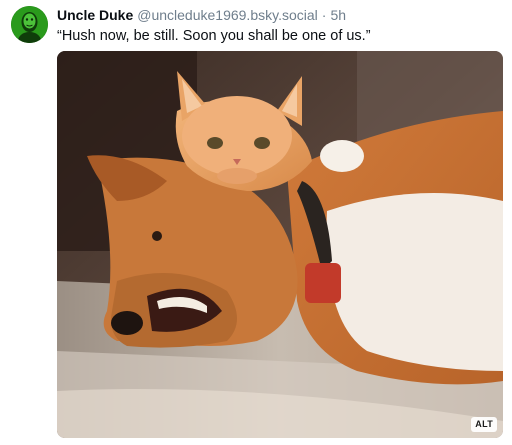 The height and width of the screenshot is (445, 512). I want to click on author-avatar, so click(29, 24).